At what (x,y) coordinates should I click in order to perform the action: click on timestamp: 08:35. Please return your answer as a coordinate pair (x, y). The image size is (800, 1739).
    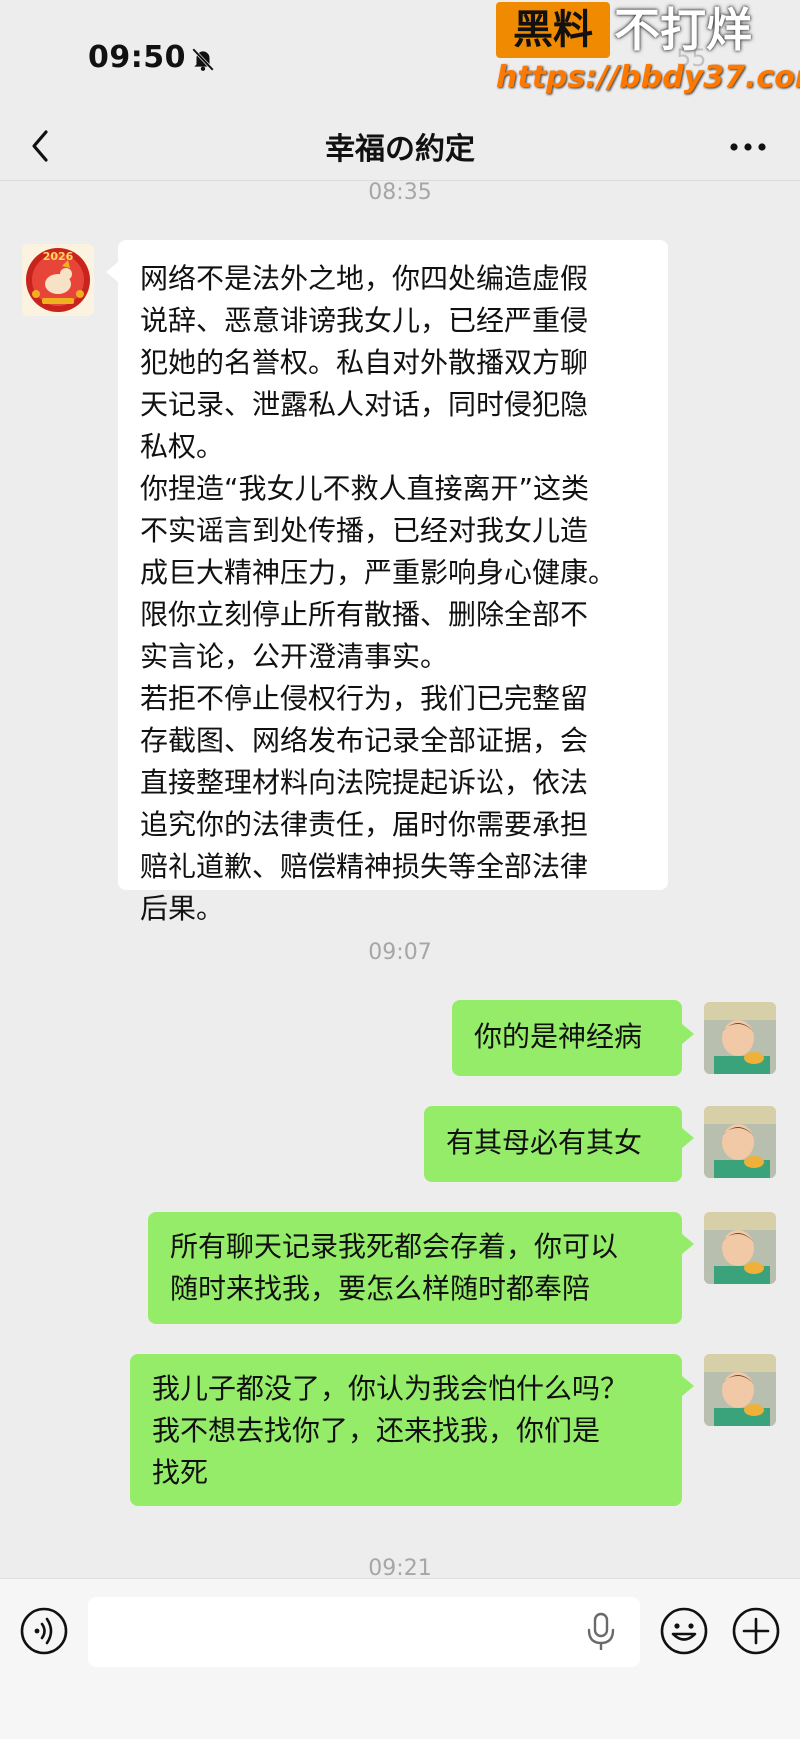
    Looking at the image, I should click on (400, 192).